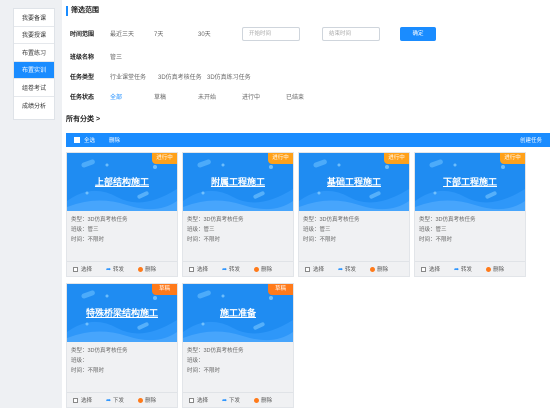  I want to click on sidebar-item-prepare: 我要备课, so click(34, 18).